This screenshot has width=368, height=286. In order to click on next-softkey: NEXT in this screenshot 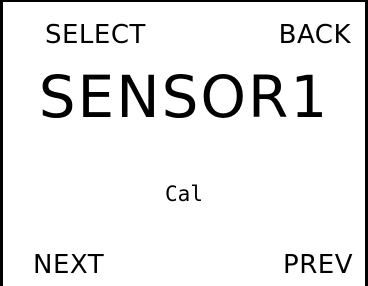, I will do `click(68, 265)`.